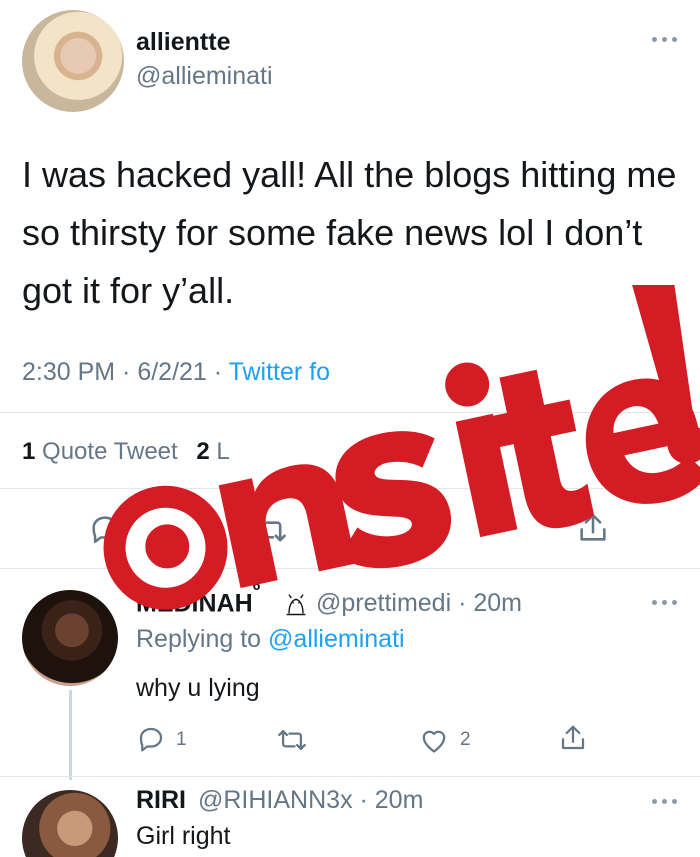 Image resolution: width=700 pixels, height=857 pixels. What do you see at coordinates (181, 739) in the screenshot?
I see `reply-count: 1` at bounding box center [181, 739].